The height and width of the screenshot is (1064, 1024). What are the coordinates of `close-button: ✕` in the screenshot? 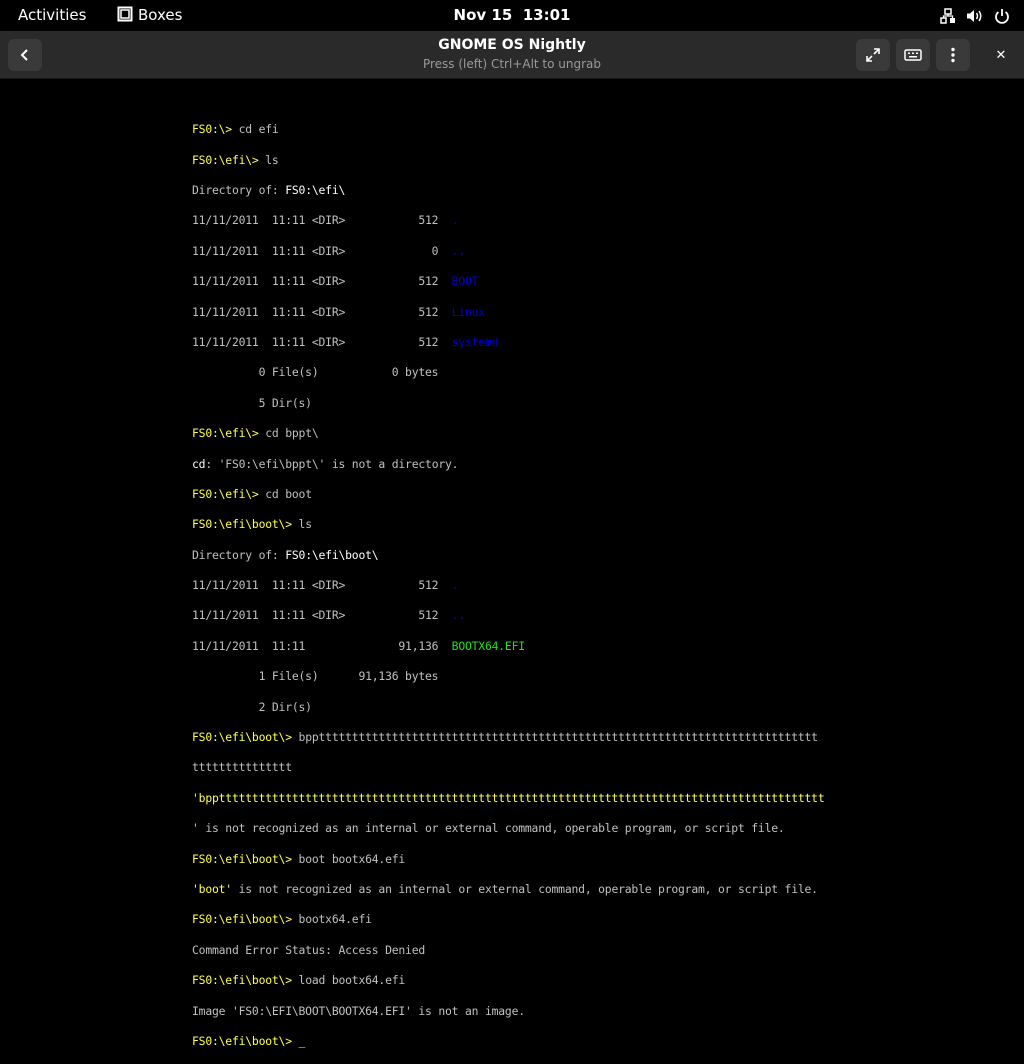 It's located at (1001, 55).